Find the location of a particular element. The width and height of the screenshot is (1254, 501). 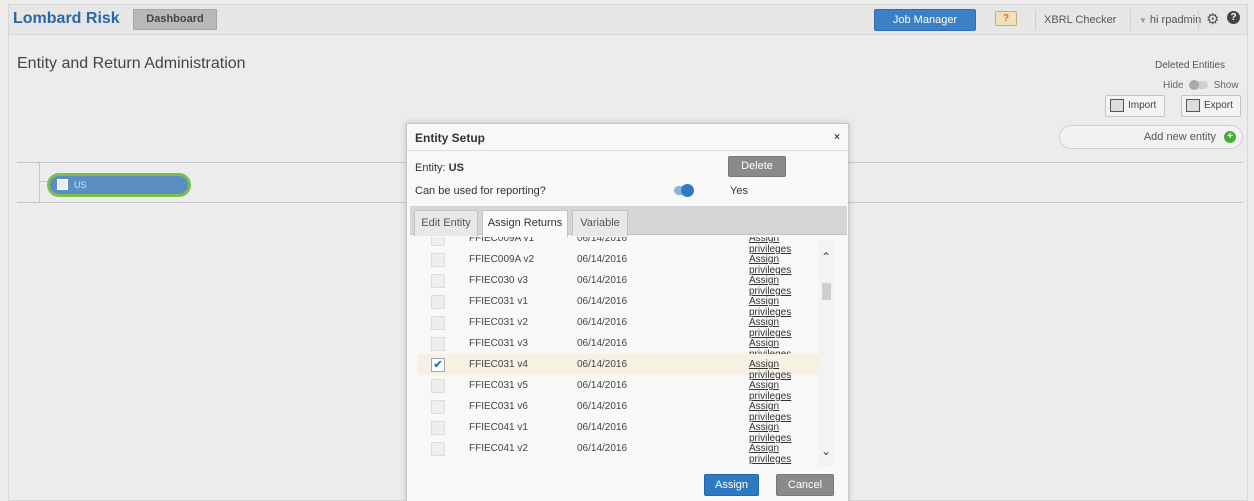

export-label: Export is located at coordinates (1218, 105).